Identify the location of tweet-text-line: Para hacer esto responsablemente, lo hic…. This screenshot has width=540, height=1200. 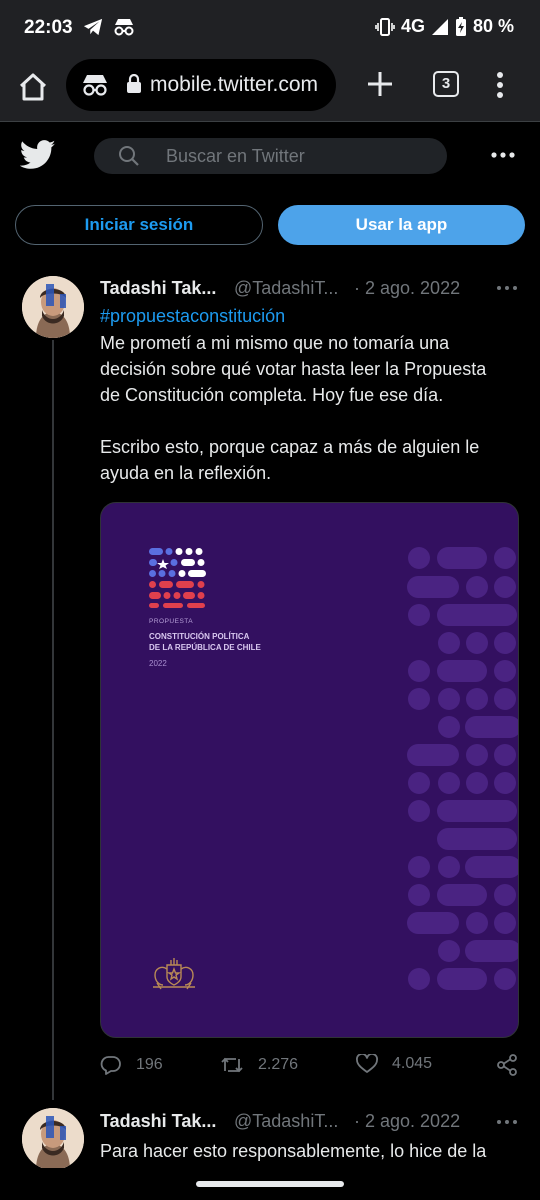
(293, 1151).